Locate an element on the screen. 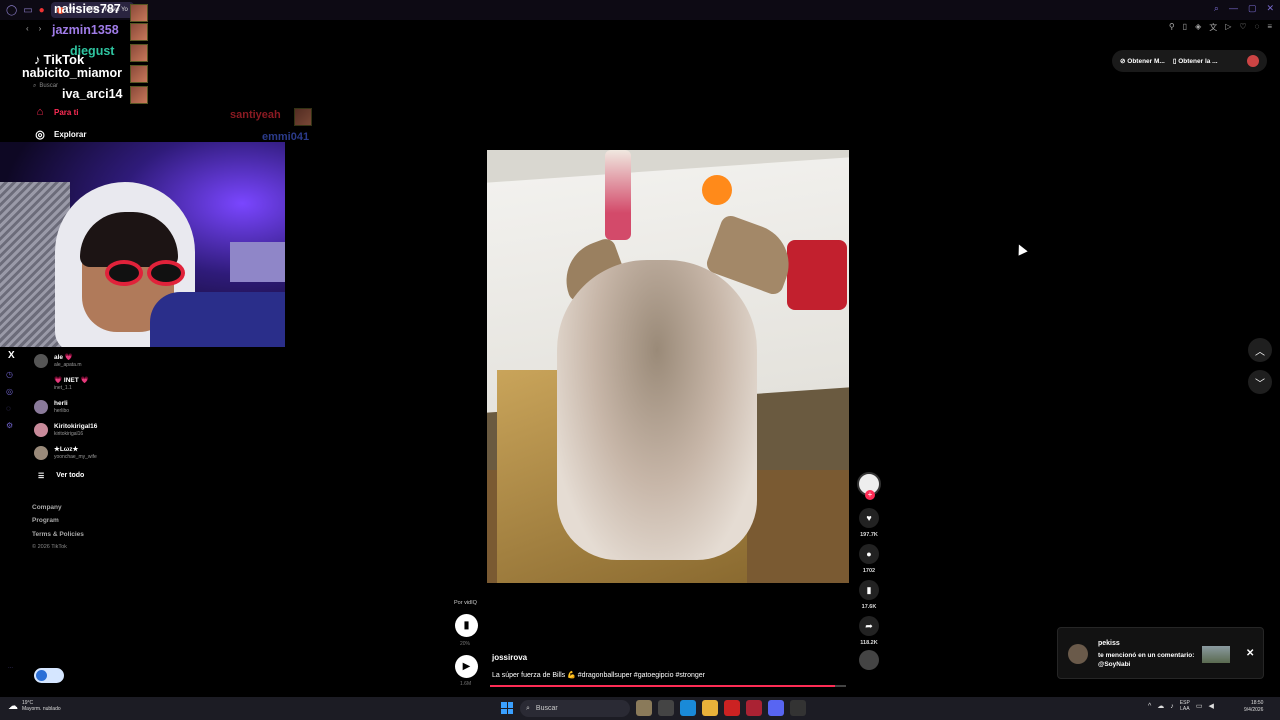 The height and width of the screenshot is (720, 1280). video-actions: ♥ 197.7K ● 1702 ▮ 17.6K ➦ 118.2K is located at coordinates (869, 571).